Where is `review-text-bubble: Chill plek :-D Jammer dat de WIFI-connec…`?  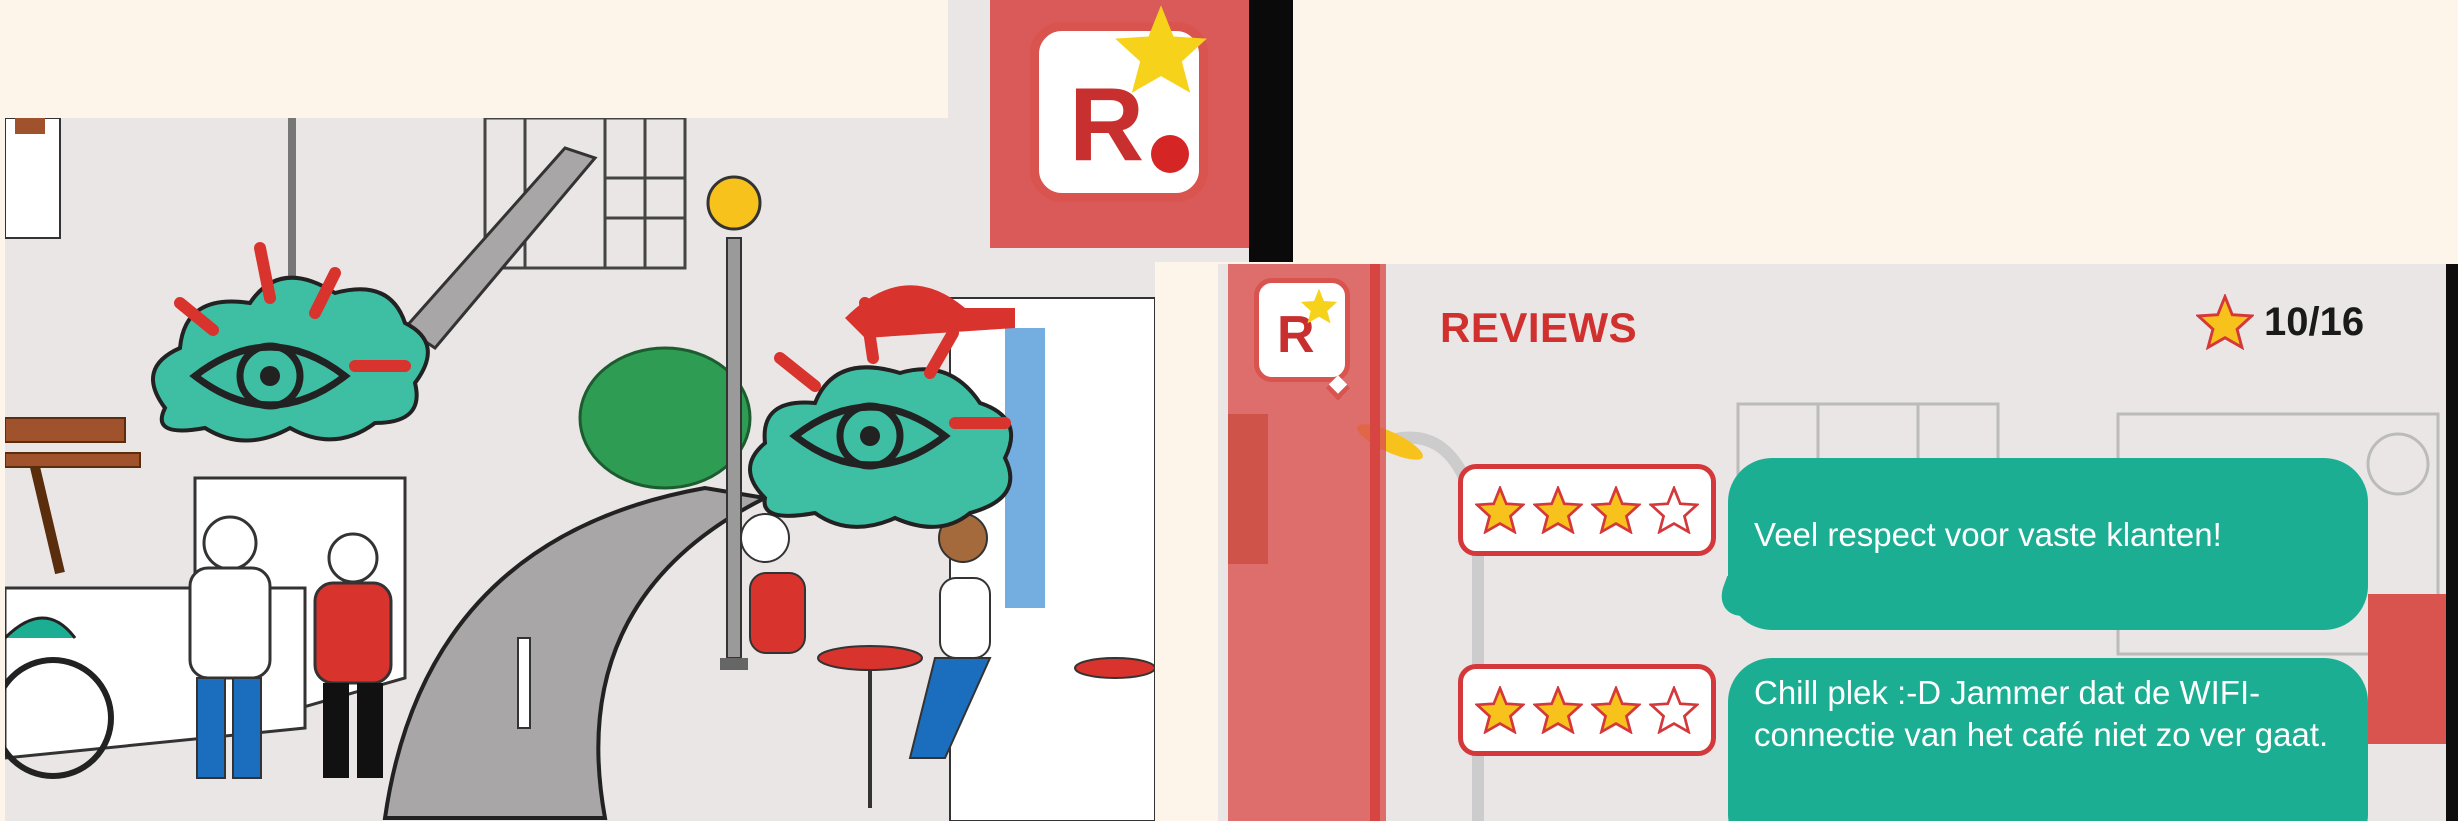
review-text-bubble: Chill plek :-D Jammer dat de WIFI-connec… is located at coordinates (2048, 739).